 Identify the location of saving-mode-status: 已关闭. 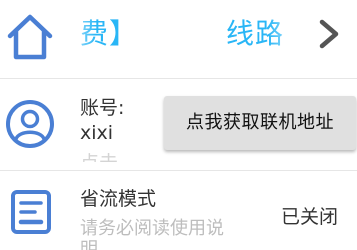
(309, 215).